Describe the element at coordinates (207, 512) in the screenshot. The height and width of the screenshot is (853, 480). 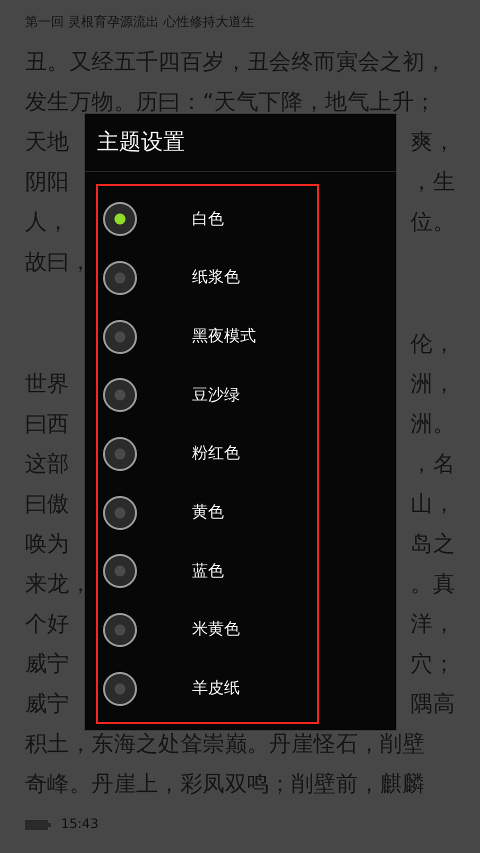
I see `theme-option: 黄色` at that location.